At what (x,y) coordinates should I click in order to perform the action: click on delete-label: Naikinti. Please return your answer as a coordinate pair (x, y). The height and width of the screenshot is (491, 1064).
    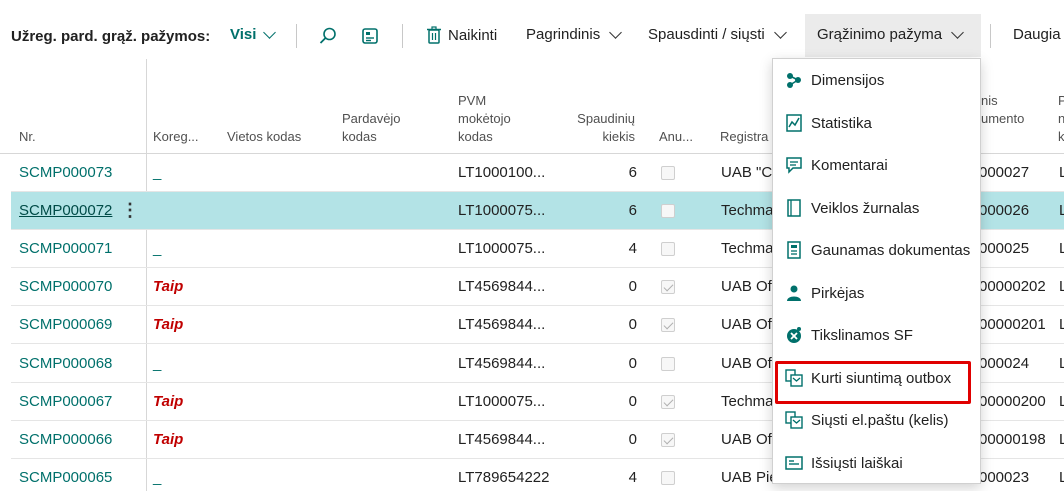
    Looking at the image, I should click on (473, 35).